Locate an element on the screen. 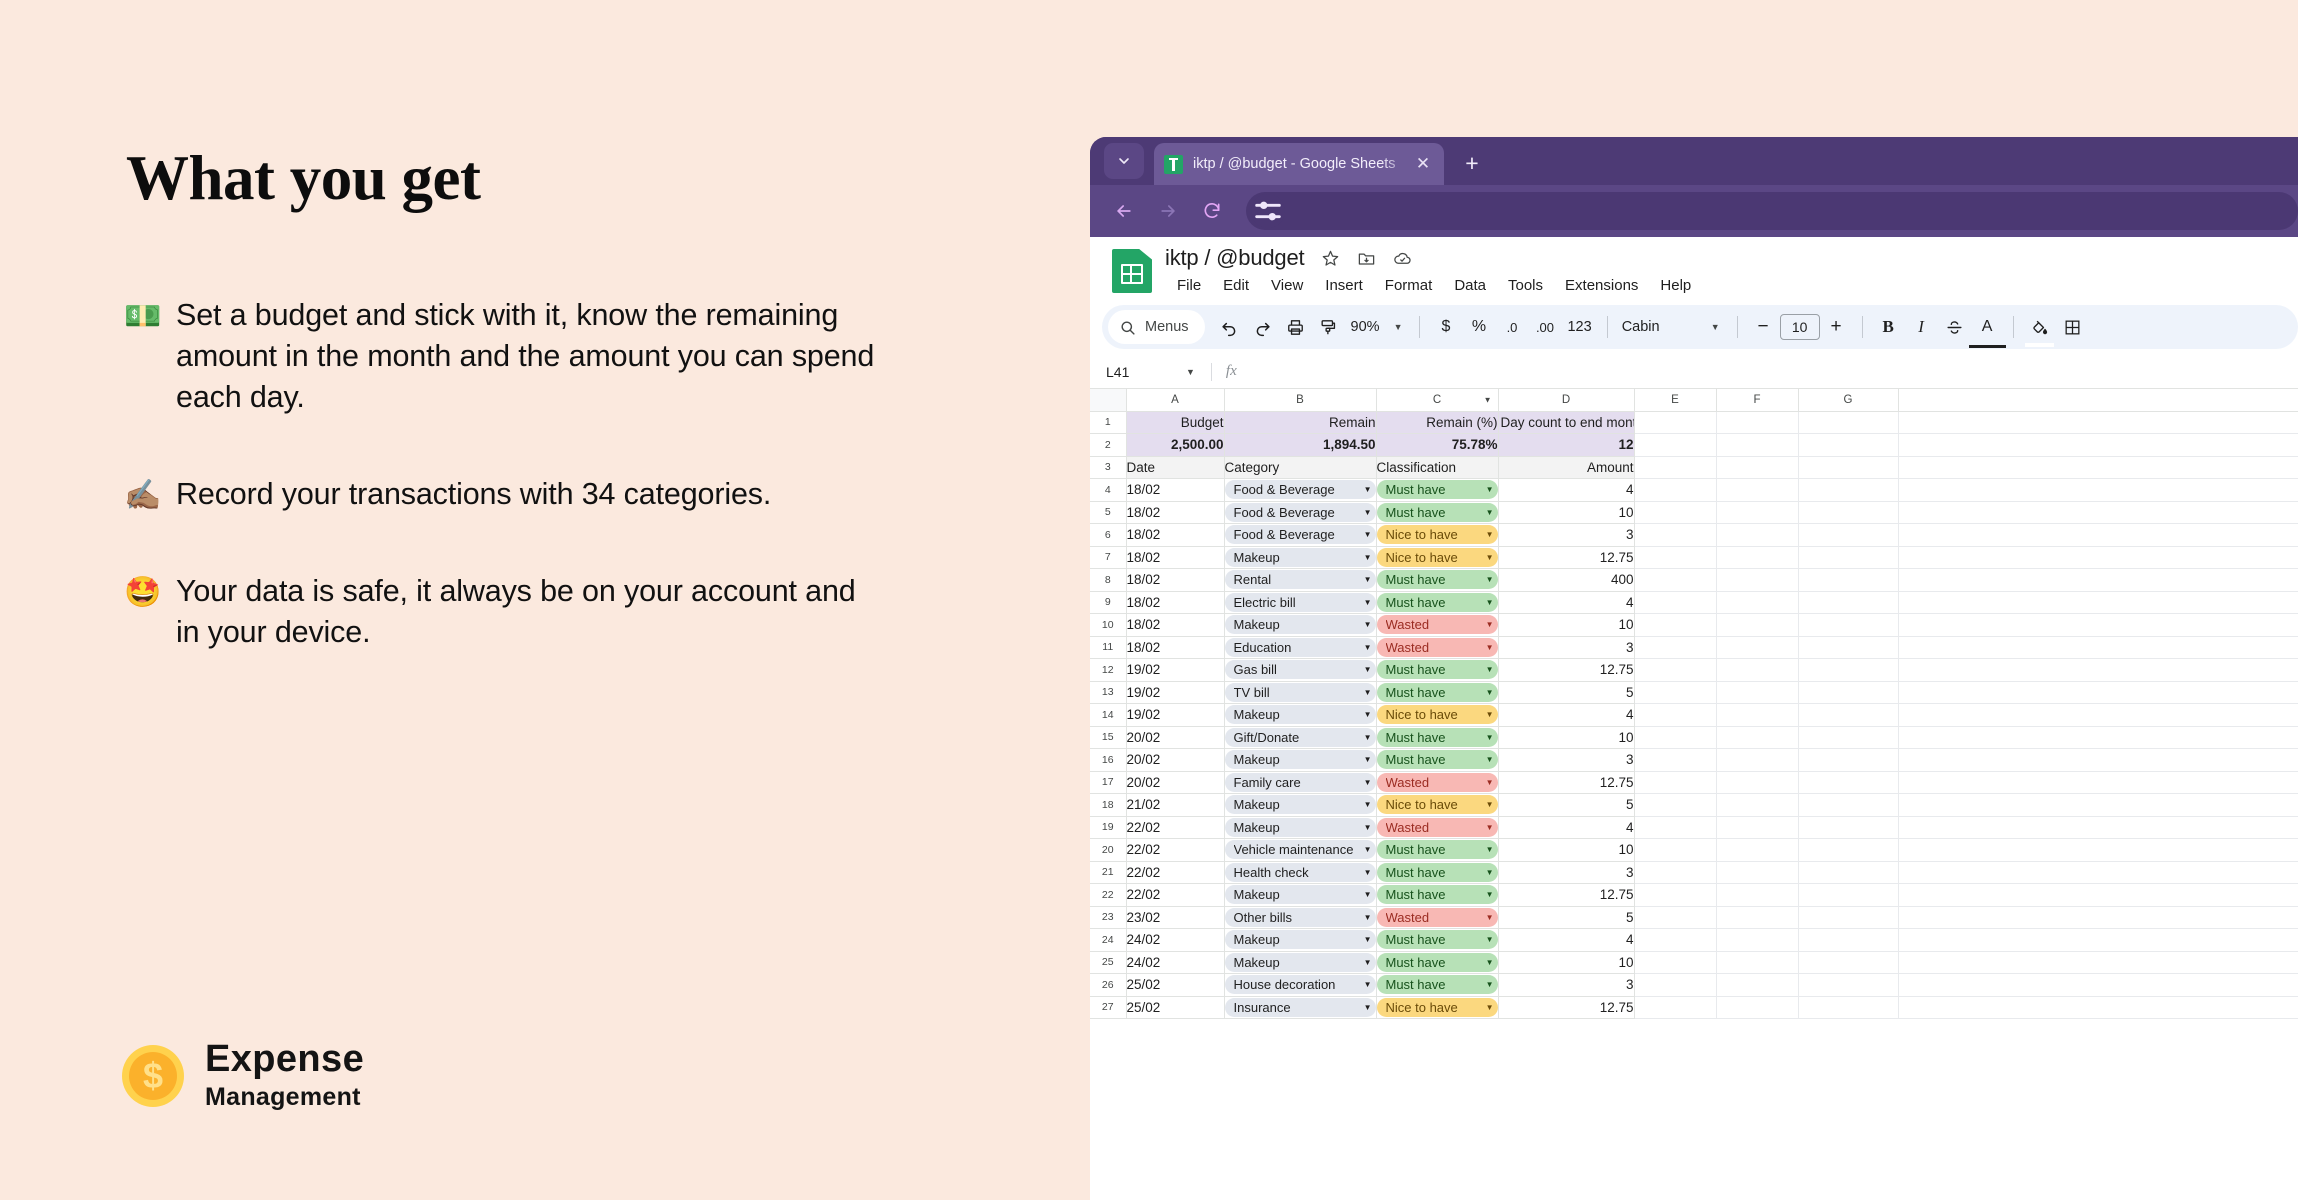 This screenshot has height=1200, width=2298. cell-e8 is located at coordinates (1675, 580).